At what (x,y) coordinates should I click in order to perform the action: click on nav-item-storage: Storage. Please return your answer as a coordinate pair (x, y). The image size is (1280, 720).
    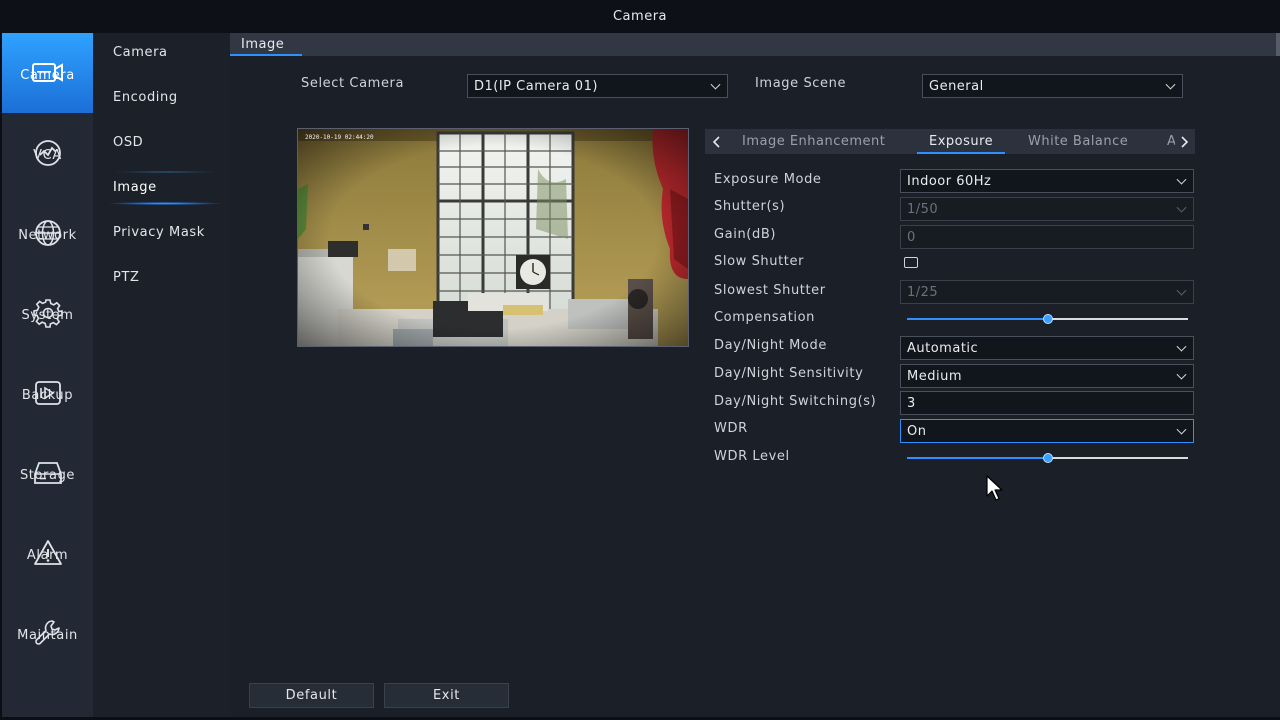
    Looking at the image, I should click on (47, 473).